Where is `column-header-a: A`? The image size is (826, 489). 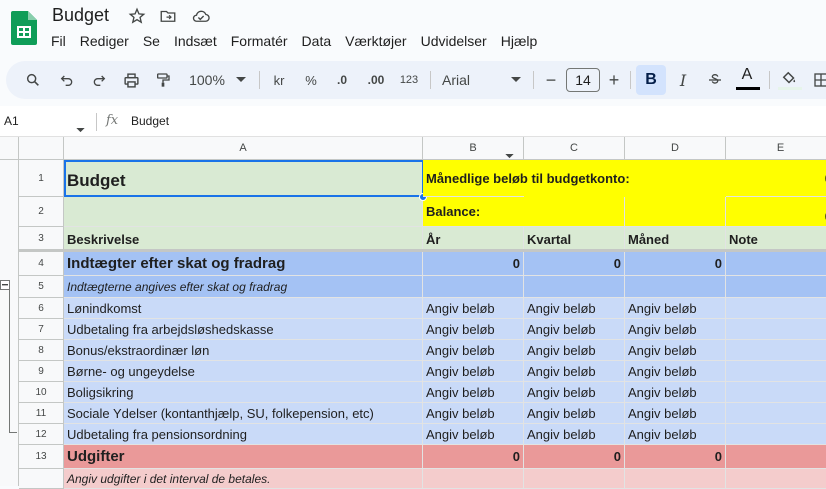
column-header-a: A is located at coordinates (243, 148).